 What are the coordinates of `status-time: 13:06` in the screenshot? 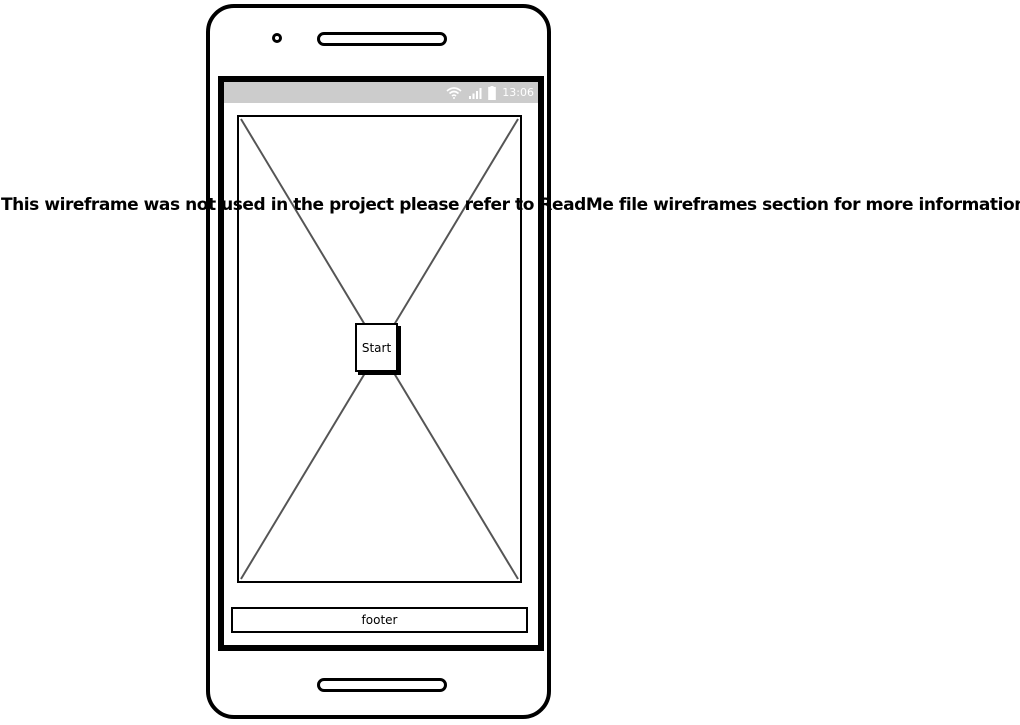 It's located at (518, 92).